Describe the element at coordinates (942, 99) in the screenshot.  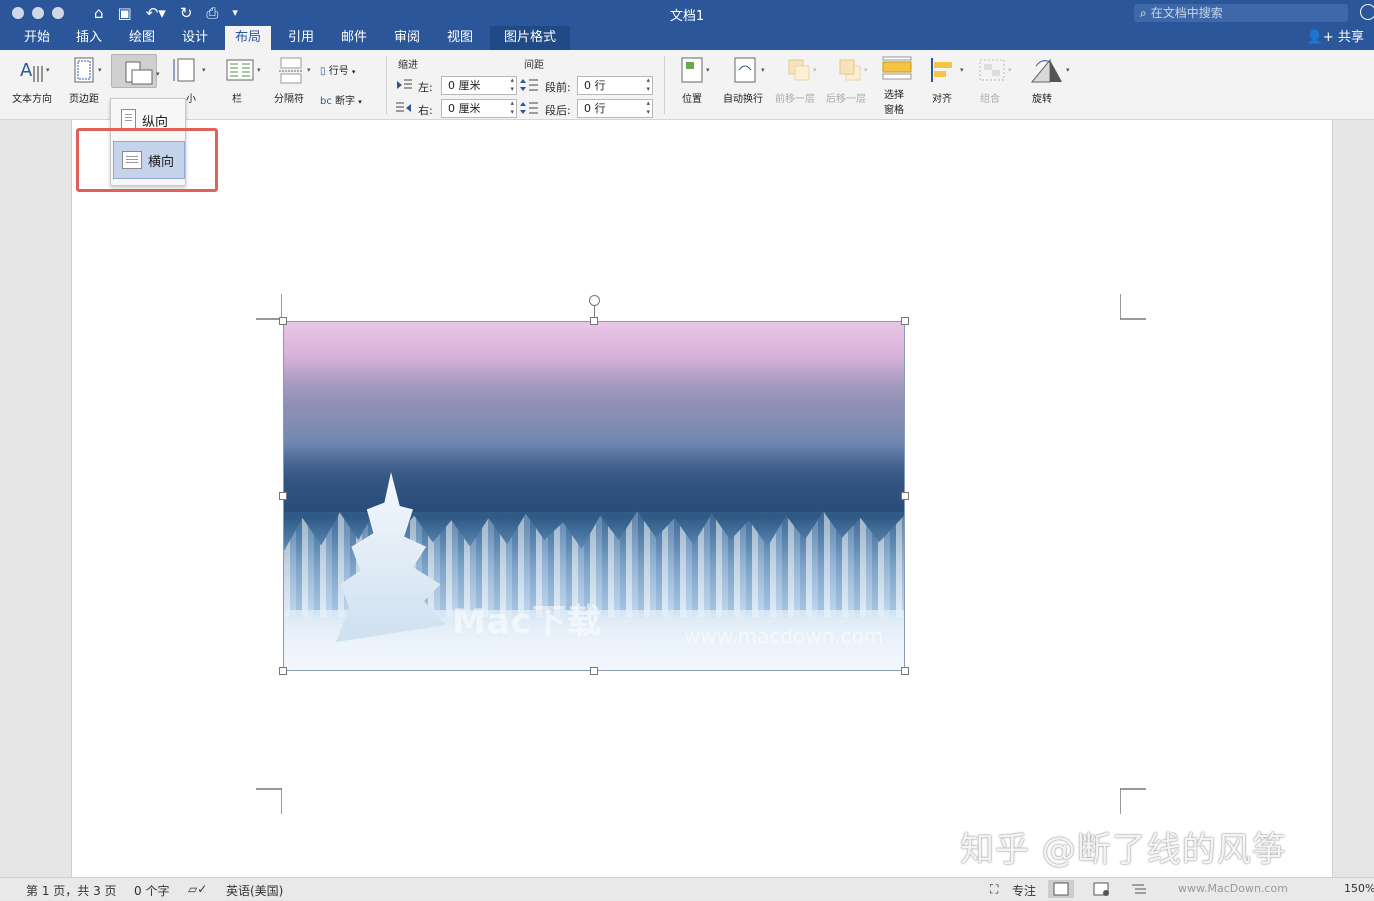
I see `align-label: 对齐` at that location.